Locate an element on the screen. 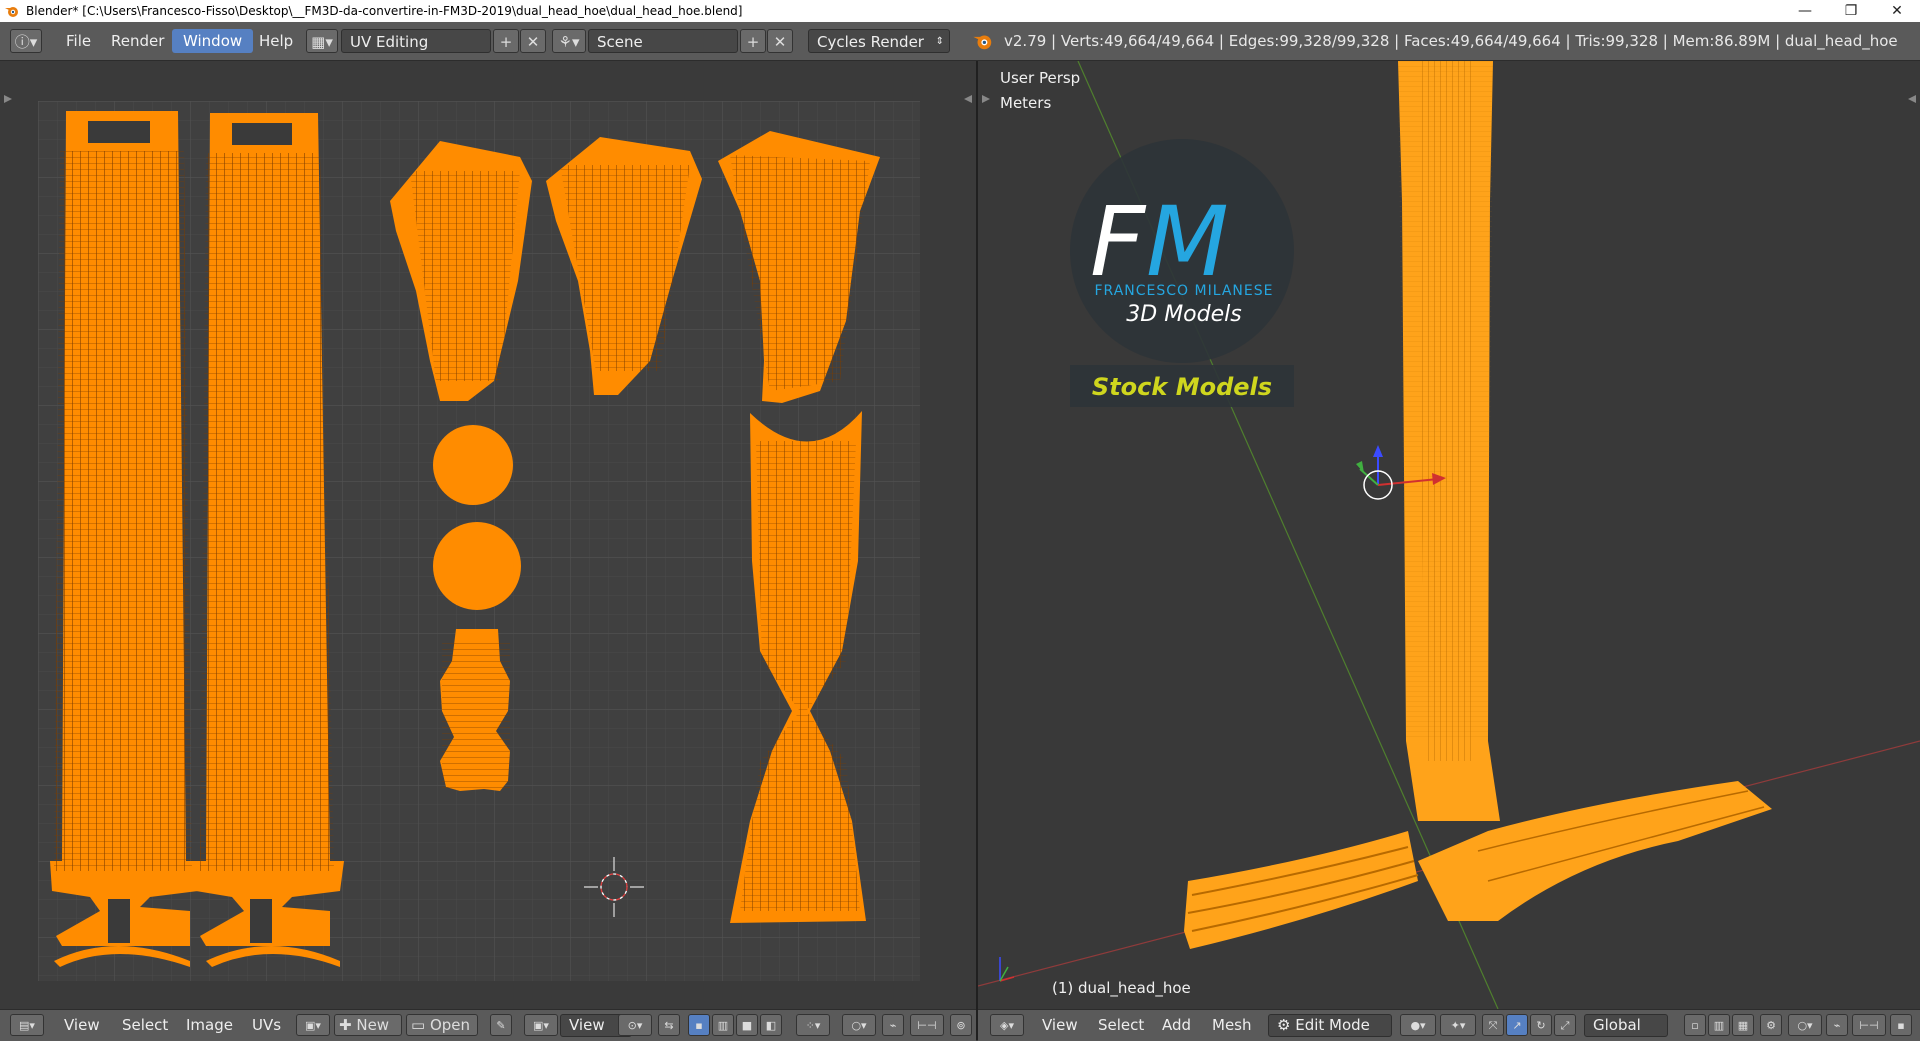 The width and height of the screenshot is (1920, 1041). face-select-icon: ■ is located at coordinates (747, 1025).